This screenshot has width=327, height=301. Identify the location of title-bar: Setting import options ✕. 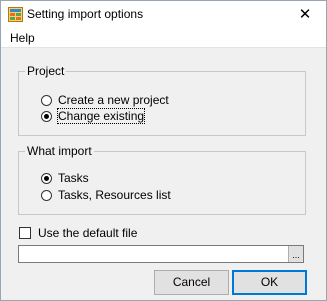
(163, 15).